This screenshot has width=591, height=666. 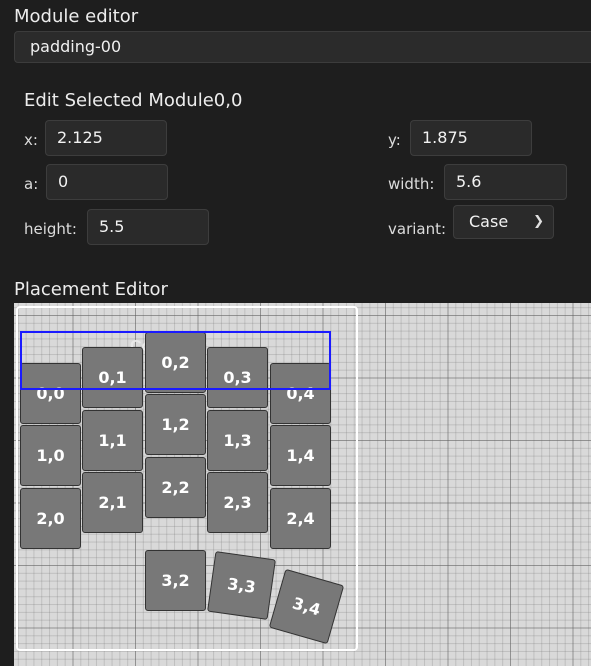 What do you see at coordinates (237, 502) in the screenshot?
I see `key-2-3: 2,3` at bounding box center [237, 502].